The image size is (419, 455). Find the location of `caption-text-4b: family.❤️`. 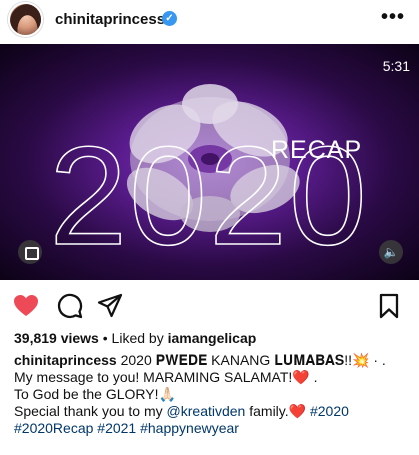

caption-text-4b: family.❤️ is located at coordinates (277, 411).